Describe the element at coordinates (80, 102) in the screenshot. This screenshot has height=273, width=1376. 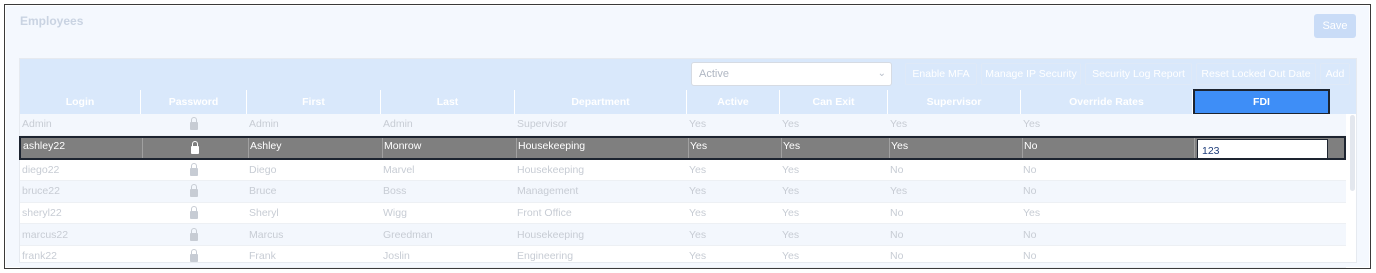
I see `column-header-login: Login` at that location.